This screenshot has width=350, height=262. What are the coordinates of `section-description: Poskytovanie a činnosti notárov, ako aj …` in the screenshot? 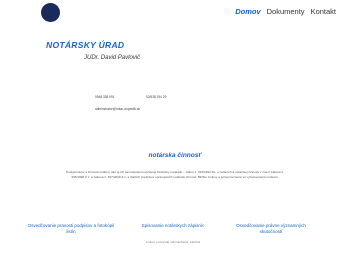 It's located at (175, 174).